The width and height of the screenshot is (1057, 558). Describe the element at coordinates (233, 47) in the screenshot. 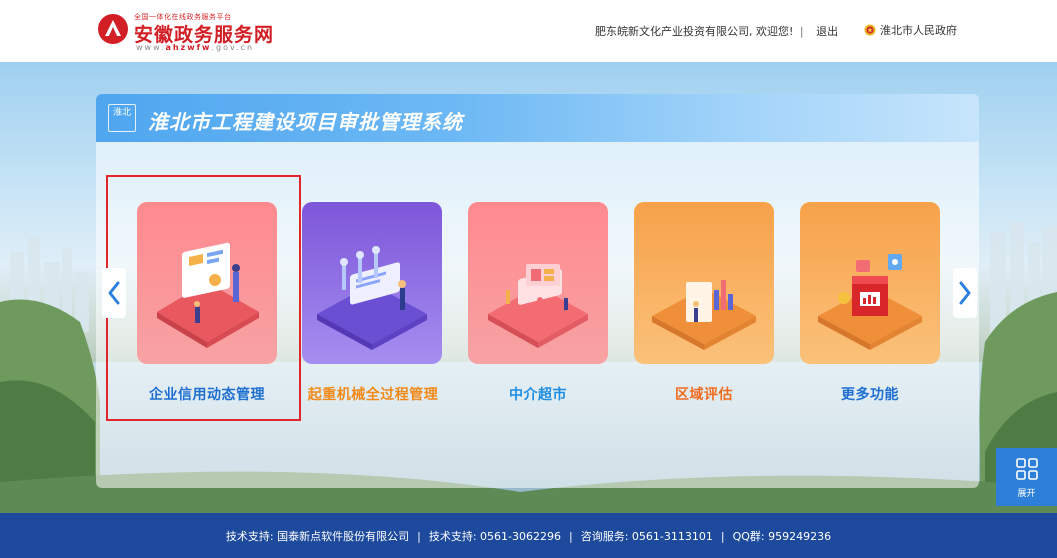

I see `logo-url-suffix: .gov.cn` at that location.